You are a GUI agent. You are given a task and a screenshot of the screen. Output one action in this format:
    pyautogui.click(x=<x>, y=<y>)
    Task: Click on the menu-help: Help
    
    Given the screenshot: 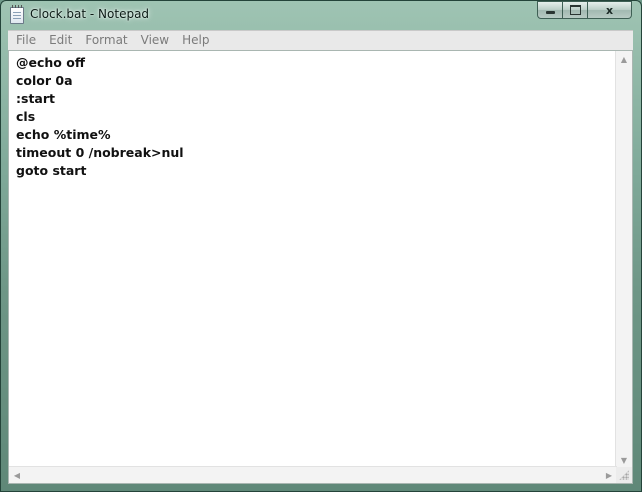 What is the action you would take?
    pyautogui.click(x=195, y=40)
    